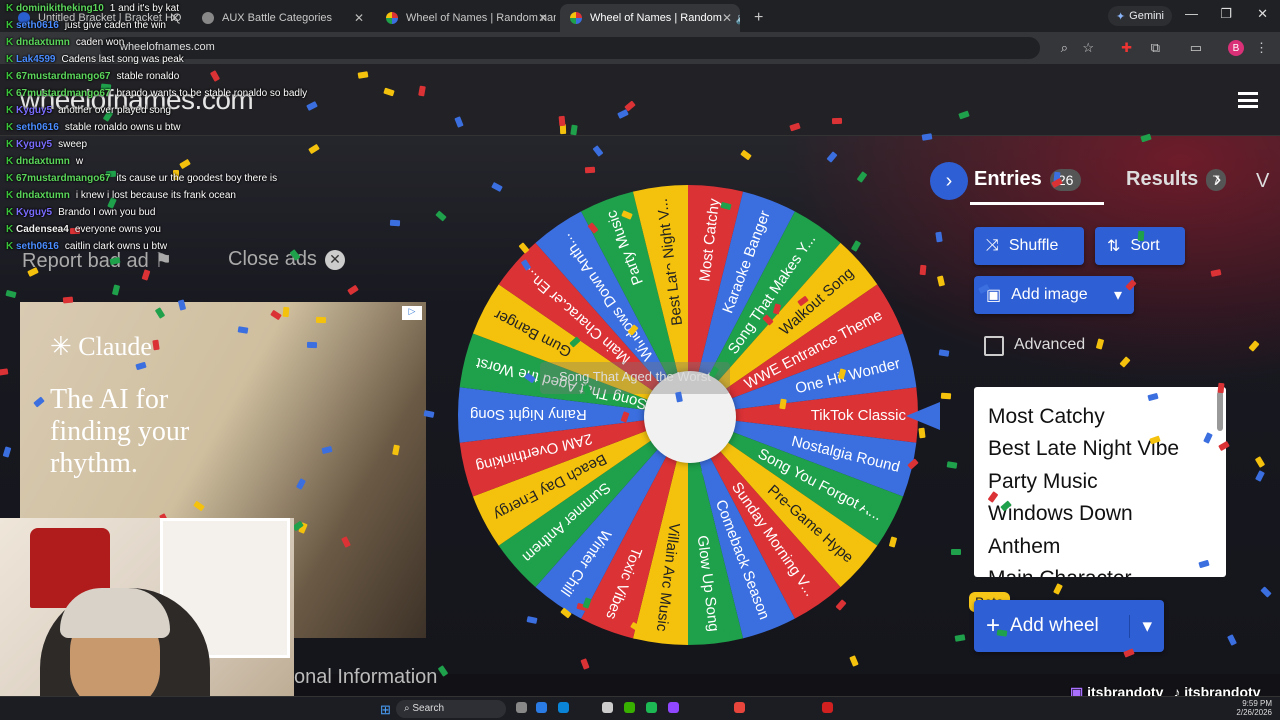  Describe the element at coordinates (1261, 48) in the screenshot. I see `menu-dots-icon: ⋮` at that location.